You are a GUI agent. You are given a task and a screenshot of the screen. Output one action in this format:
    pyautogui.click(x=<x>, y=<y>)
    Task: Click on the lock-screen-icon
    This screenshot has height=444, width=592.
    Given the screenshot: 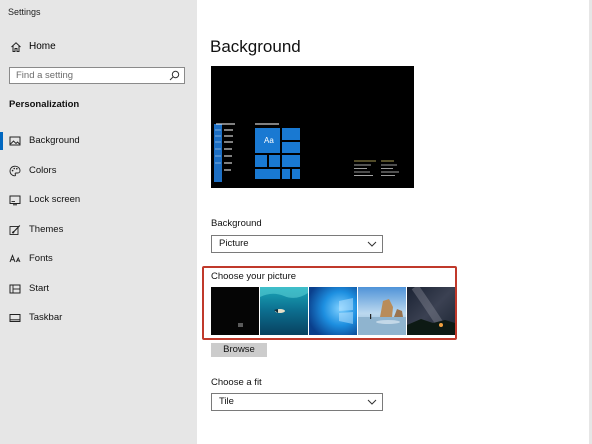 What is the action you would take?
    pyautogui.click(x=15, y=200)
    